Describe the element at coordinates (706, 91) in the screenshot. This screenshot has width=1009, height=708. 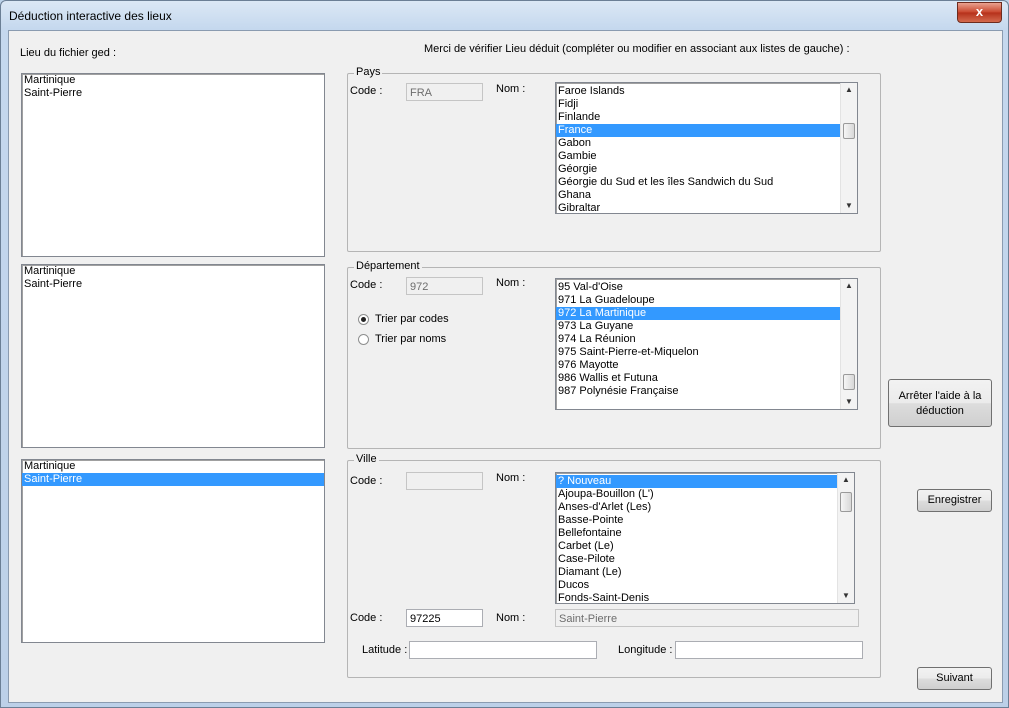
I see `list-item: Faroe Islands` at that location.